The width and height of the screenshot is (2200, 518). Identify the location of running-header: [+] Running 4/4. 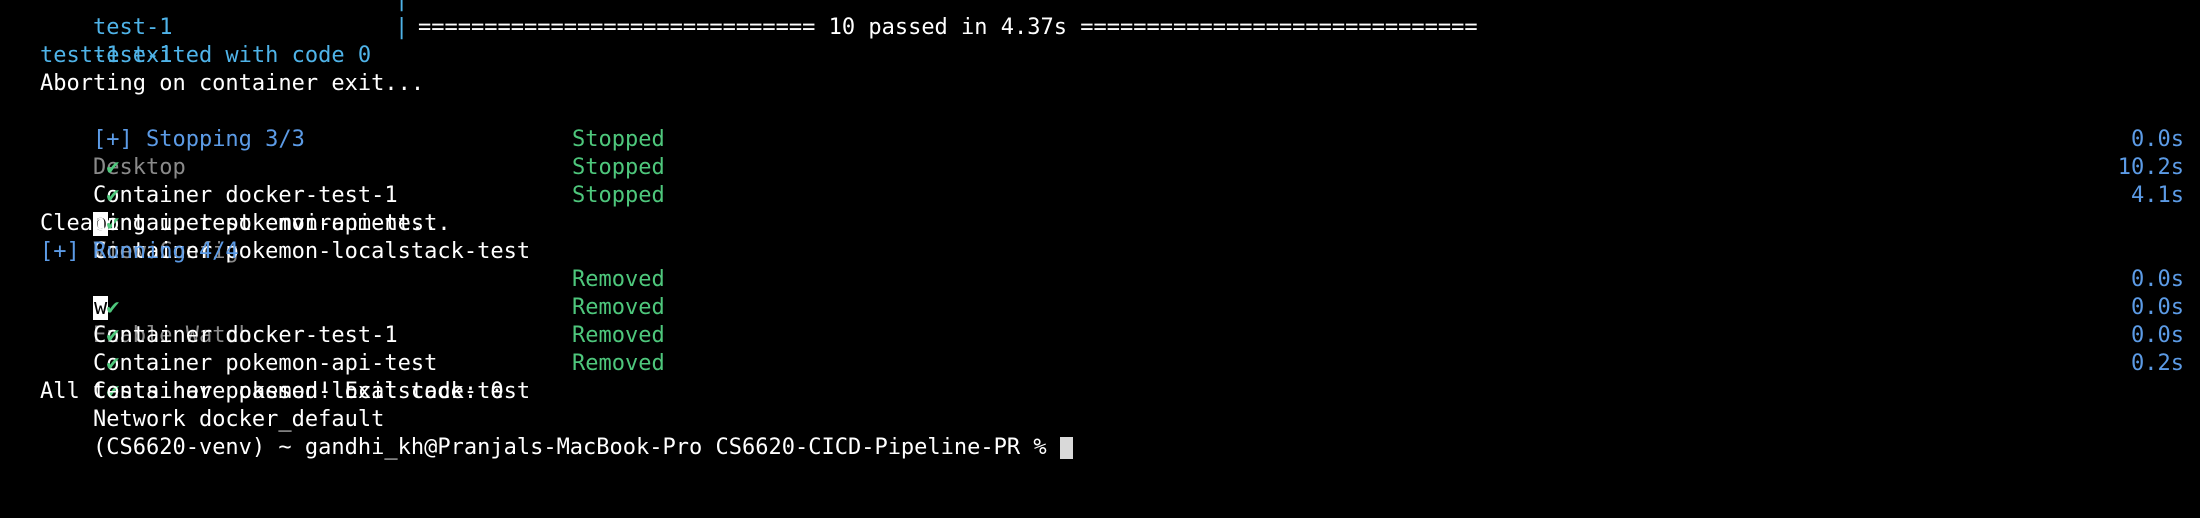
(139, 251).